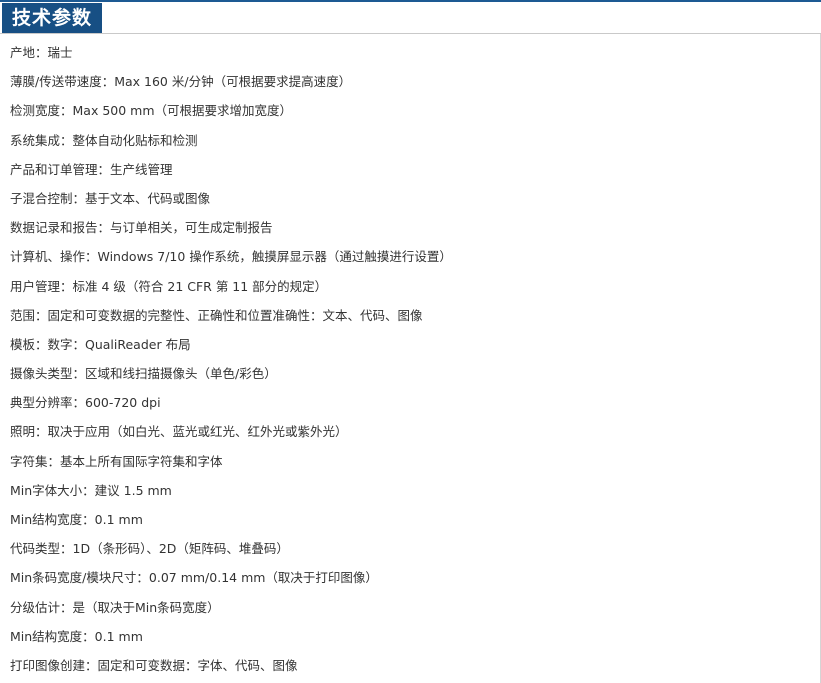 This screenshot has width=821, height=683. Describe the element at coordinates (141, 228) in the screenshot. I see `spec-row-data-logging: 数据记录和报告：与订单相关，可生成定制报告` at that location.